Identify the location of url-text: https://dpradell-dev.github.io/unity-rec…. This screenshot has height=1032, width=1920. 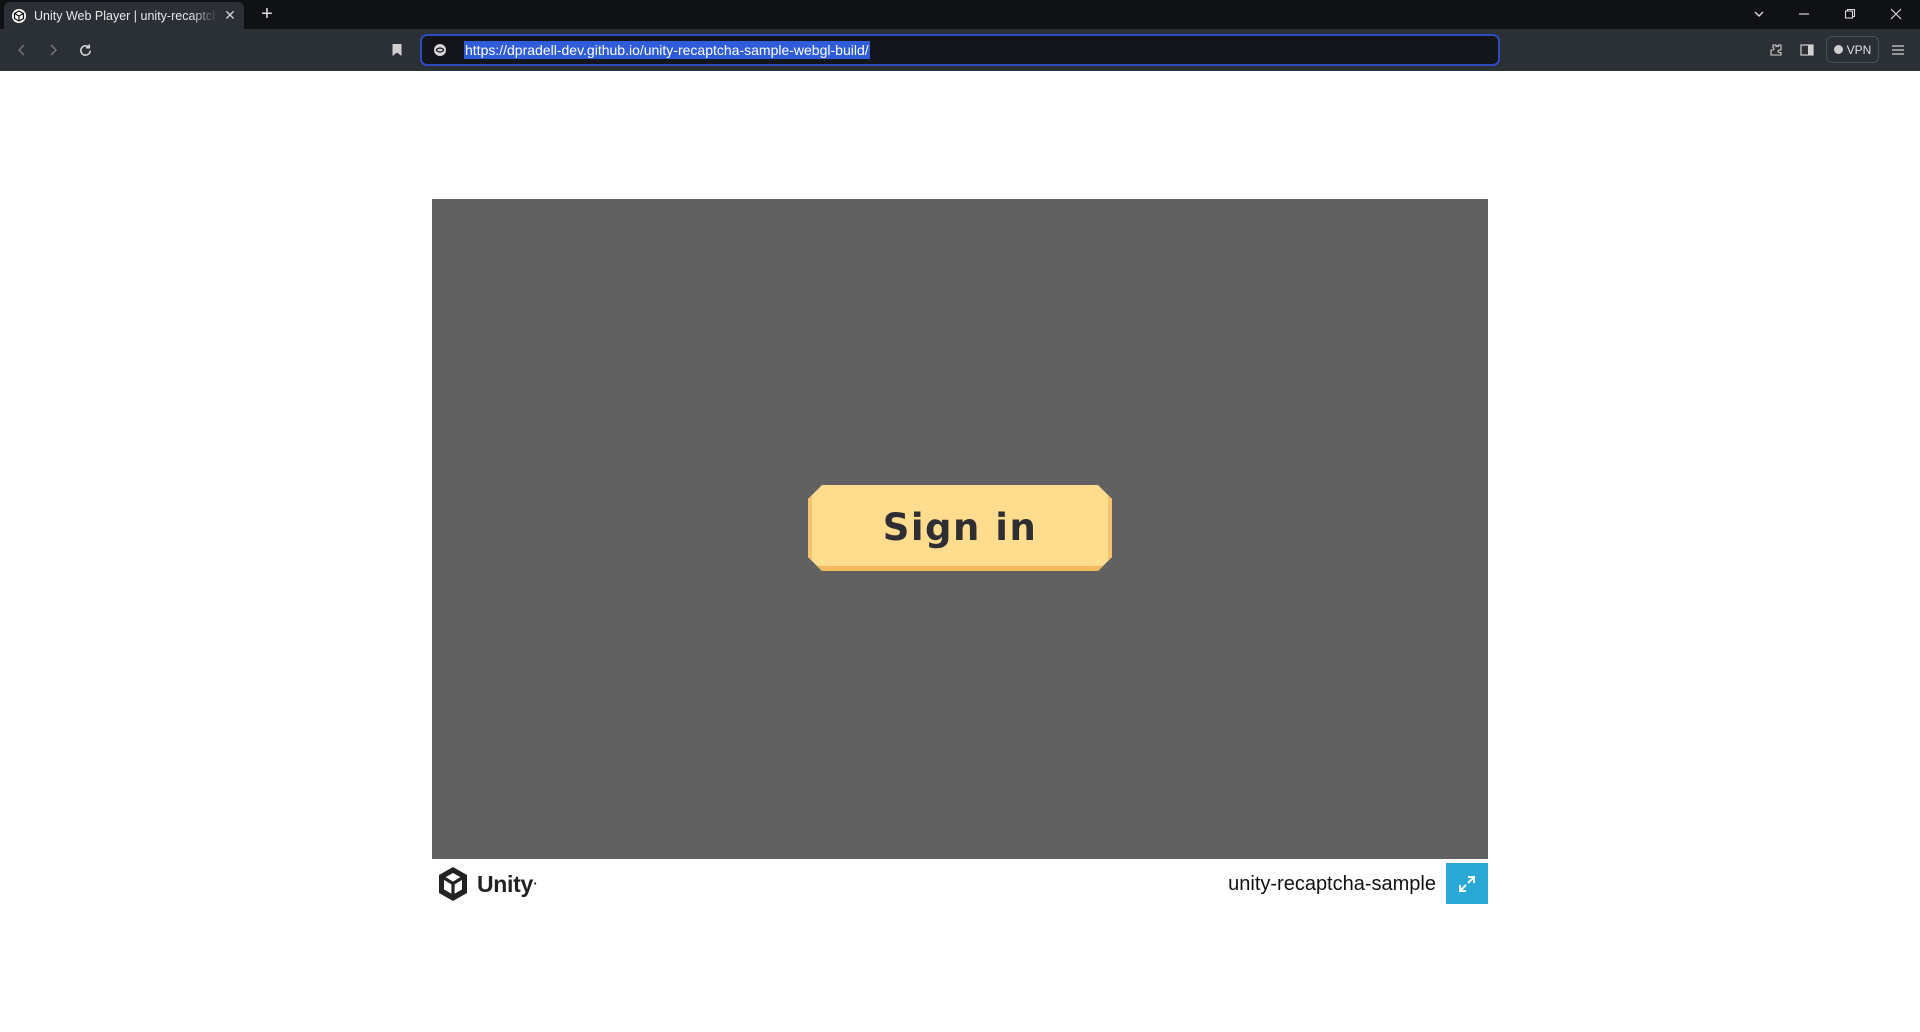
(667, 50).